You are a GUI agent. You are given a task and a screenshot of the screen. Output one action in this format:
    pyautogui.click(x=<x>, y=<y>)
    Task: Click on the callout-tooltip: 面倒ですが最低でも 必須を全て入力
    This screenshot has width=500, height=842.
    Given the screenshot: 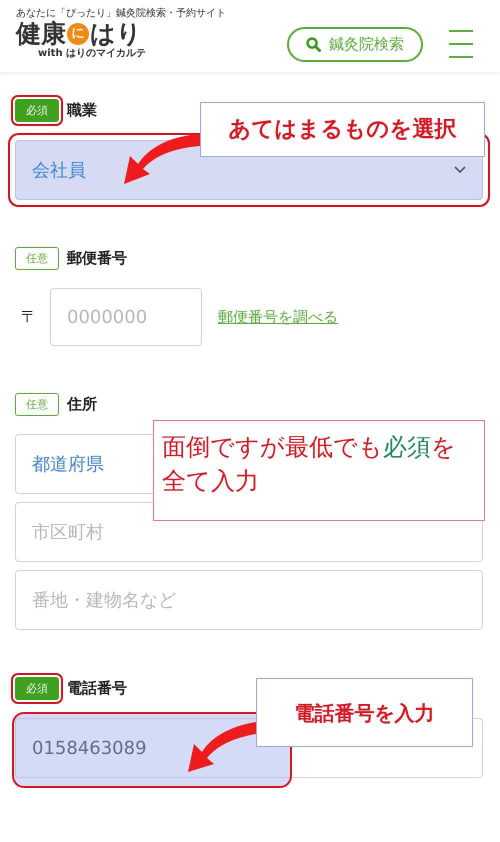 What is the action you would take?
    pyautogui.click(x=319, y=470)
    